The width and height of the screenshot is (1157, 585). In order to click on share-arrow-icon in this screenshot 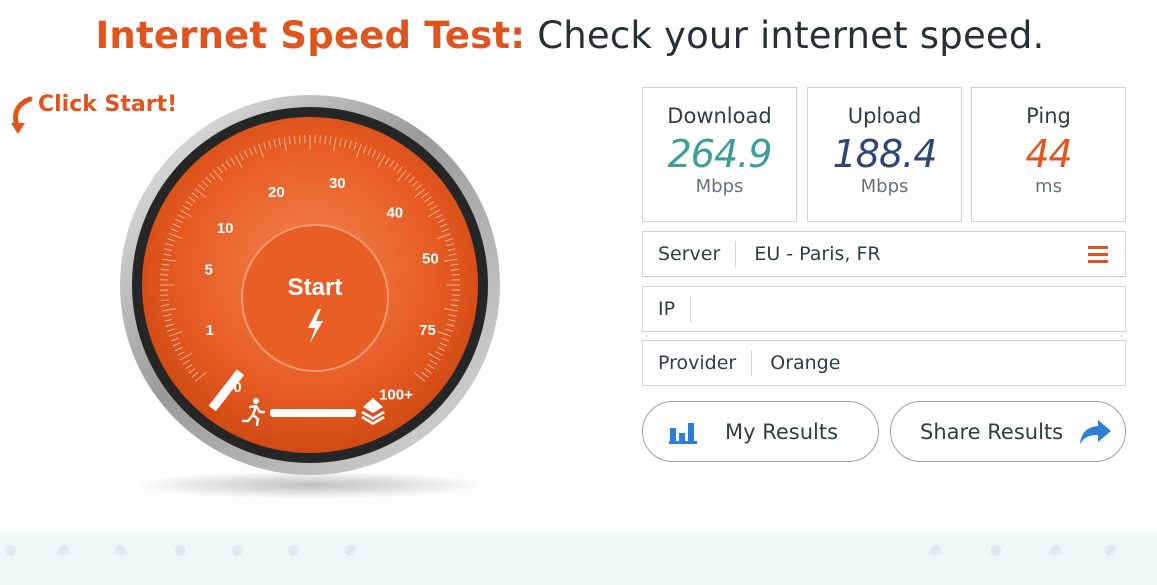, I will do `click(1096, 431)`.